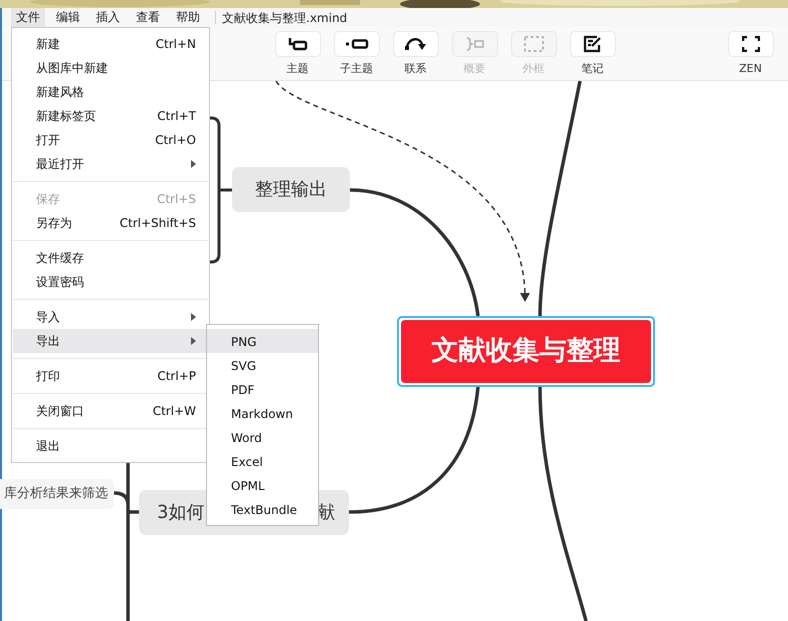  What do you see at coordinates (415, 69) in the screenshot?
I see `toolbar-label: 联系` at bounding box center [415, 69].